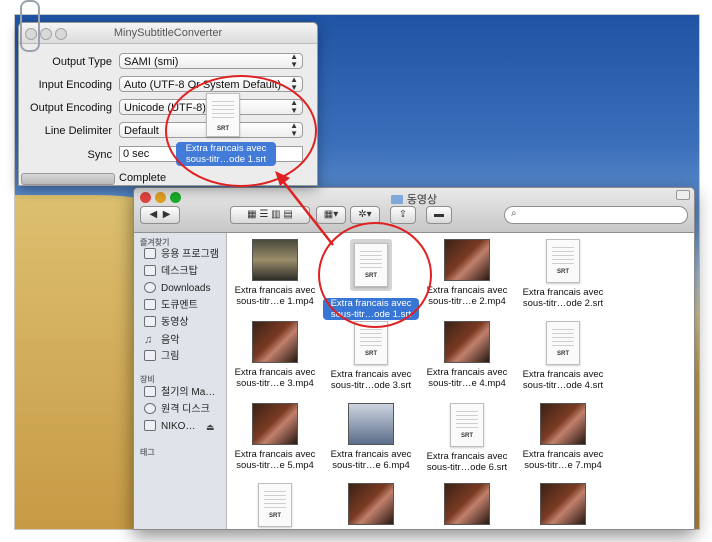  Describe the element at coordinates (304, 208) in the screenshot. I see `annotation-arrow-icon` at that location.